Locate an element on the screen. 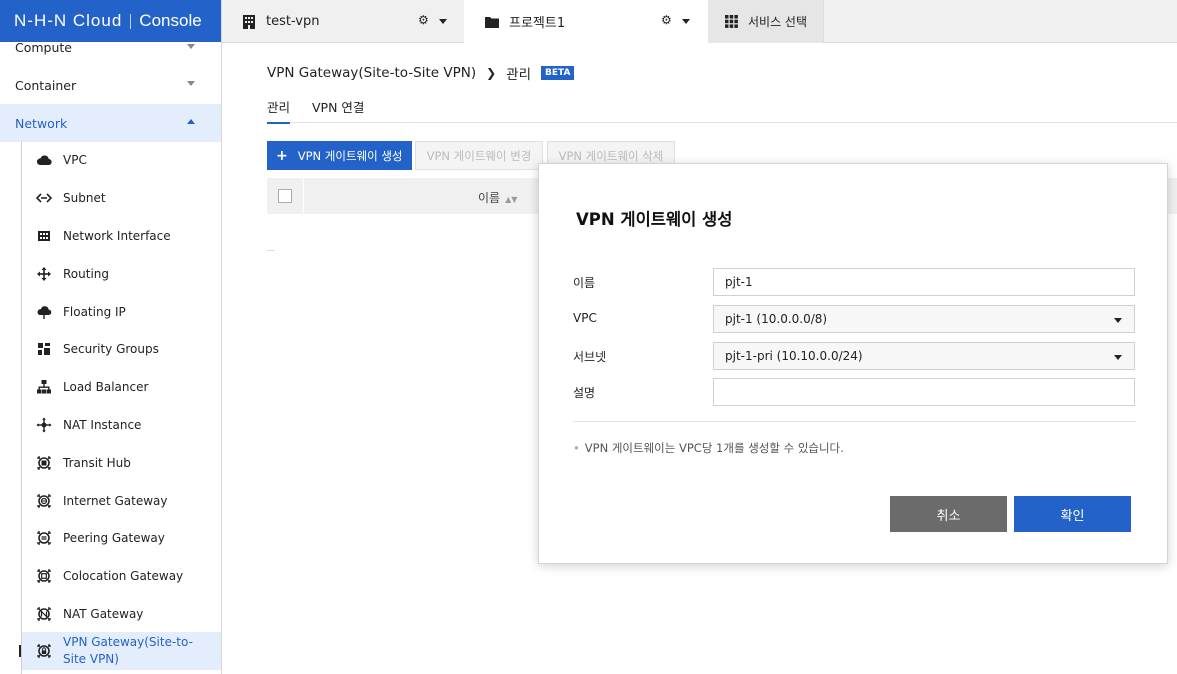  transit-hub-icon is located at coordinates (44, 463).